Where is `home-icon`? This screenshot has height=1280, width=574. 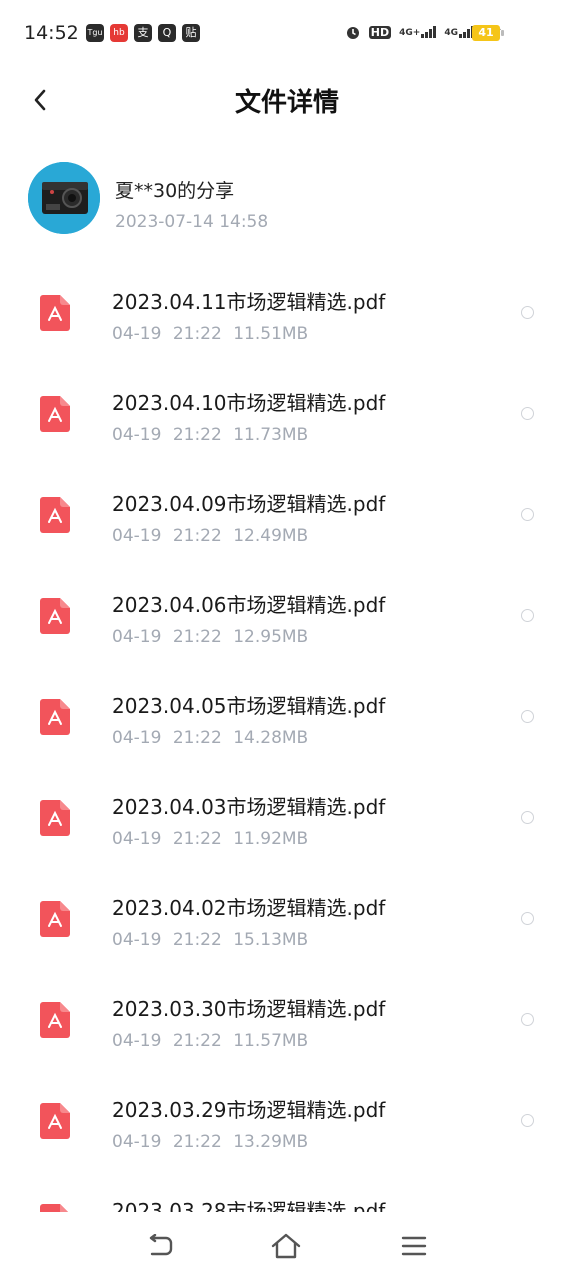 home-icon is located at coordinates (286, 1246).